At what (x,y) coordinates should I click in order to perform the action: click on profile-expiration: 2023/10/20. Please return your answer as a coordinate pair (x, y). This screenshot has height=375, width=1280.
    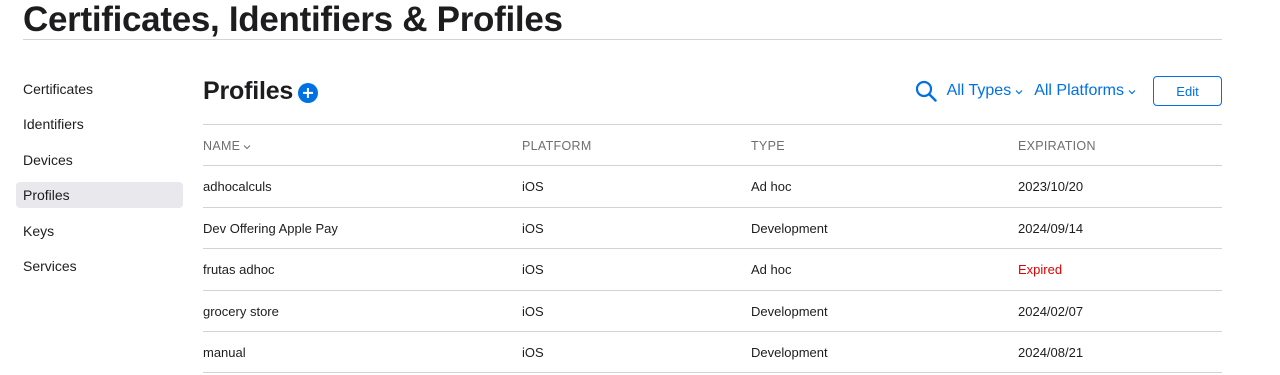
    Looking at the image, I should click on (1051, 187).